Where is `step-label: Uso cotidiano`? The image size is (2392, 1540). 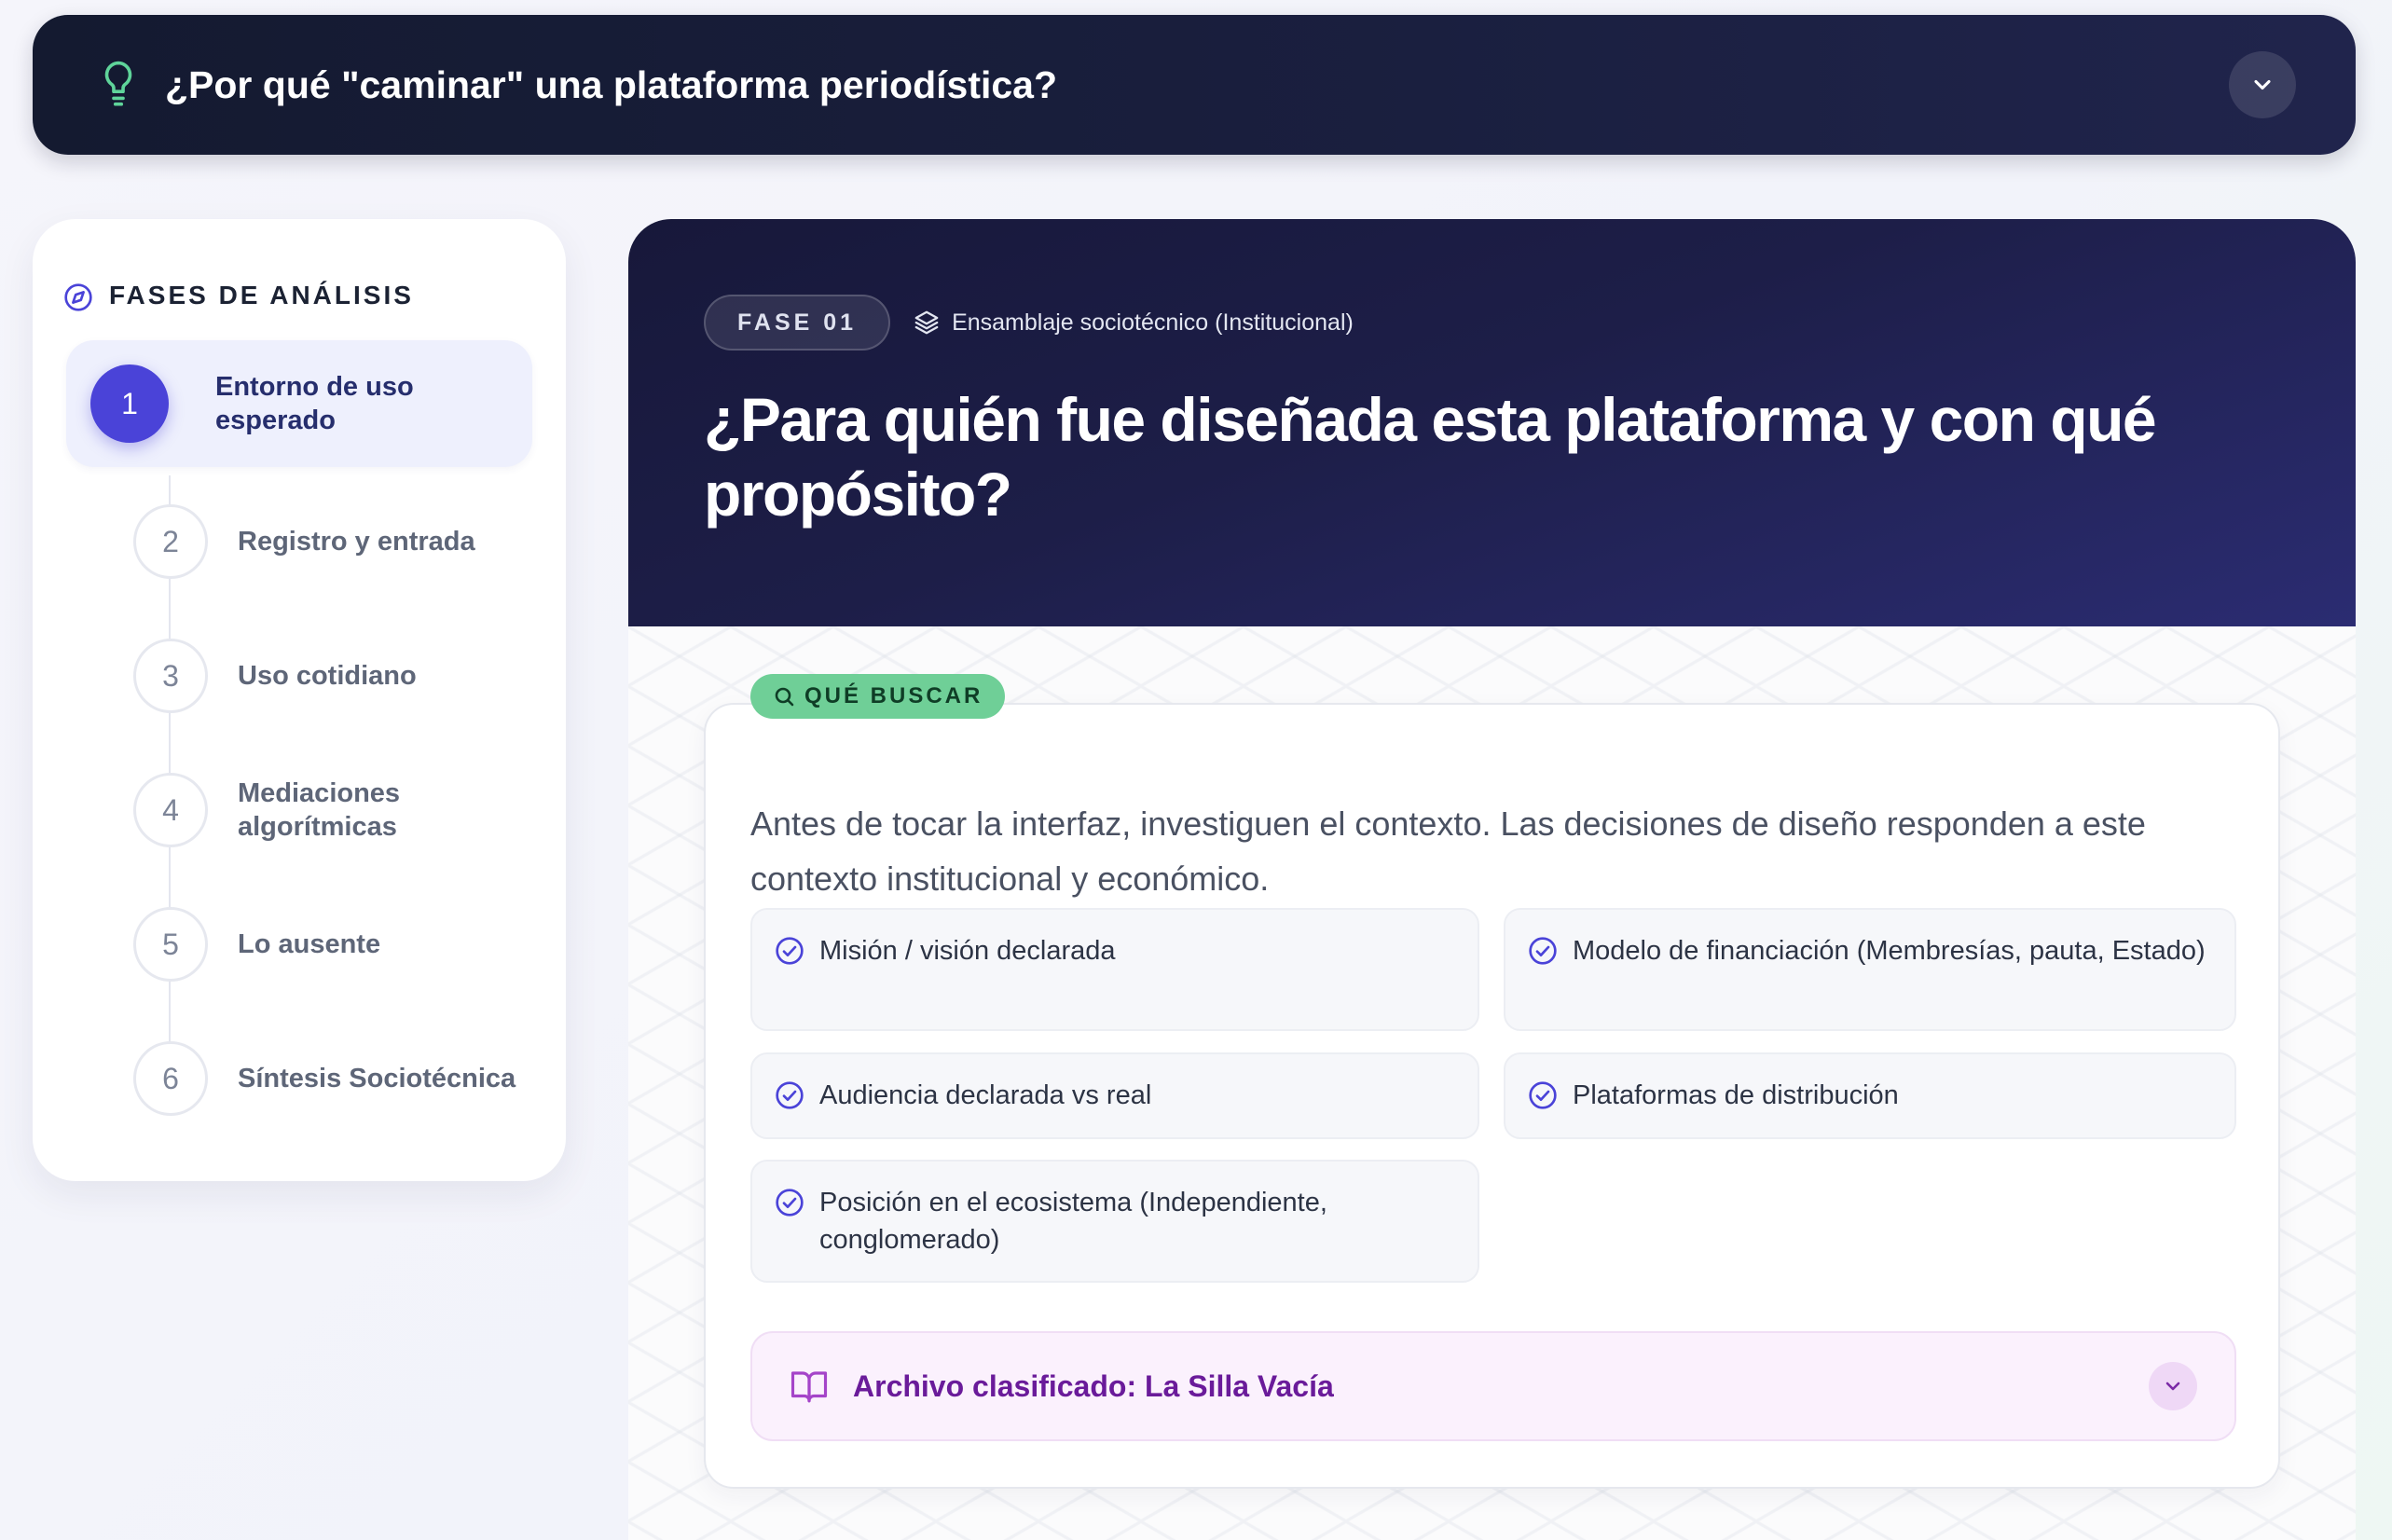
step-label: Uso cotidiano is located at coordinates (327, 676).